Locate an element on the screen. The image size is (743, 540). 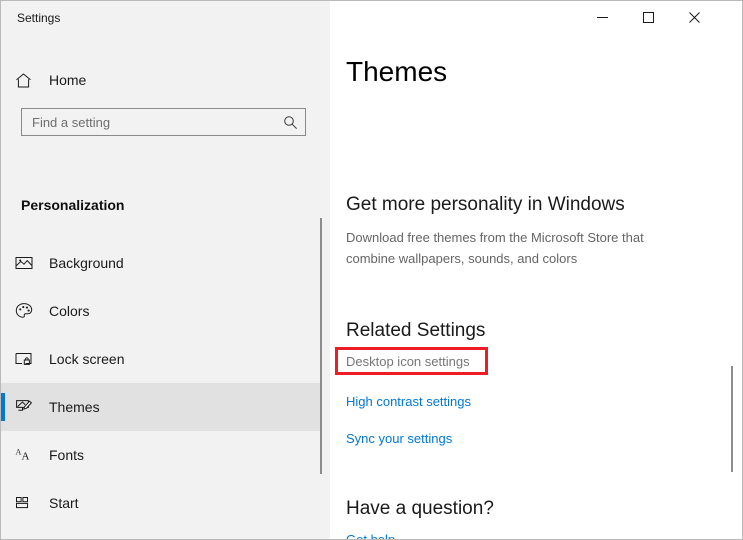
sync-your-settings-link: Sync your settings is located at coordinates (399, 438).